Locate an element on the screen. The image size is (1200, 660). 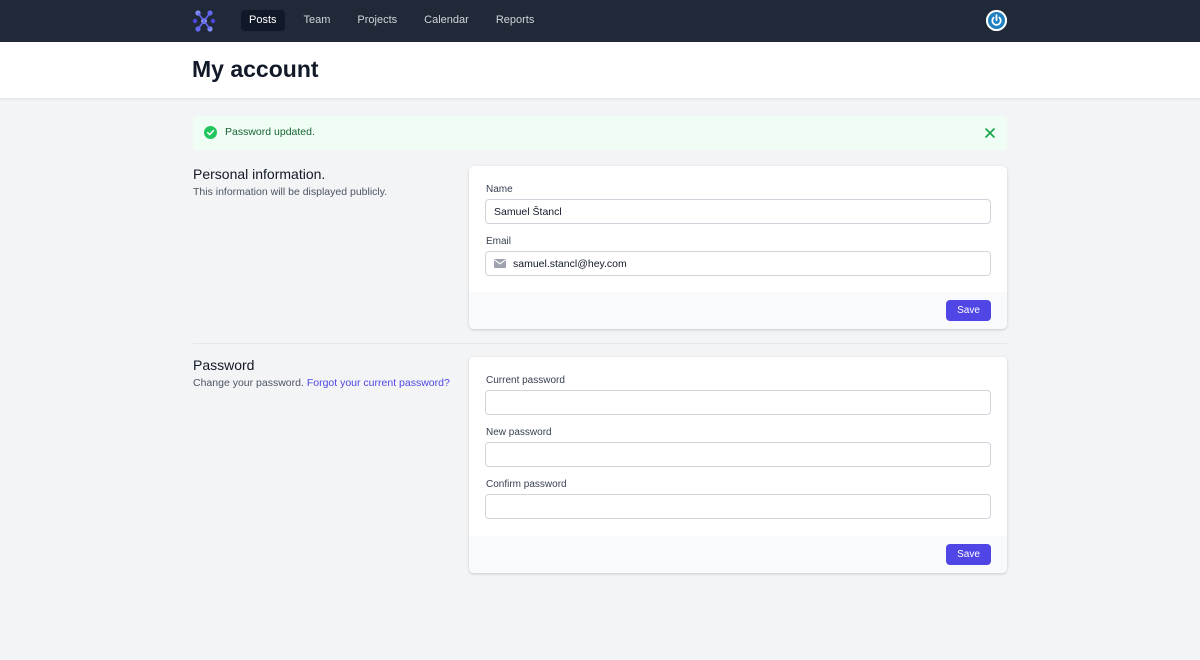
nav-item-projects: Projects is located at coordinates (377, 20).